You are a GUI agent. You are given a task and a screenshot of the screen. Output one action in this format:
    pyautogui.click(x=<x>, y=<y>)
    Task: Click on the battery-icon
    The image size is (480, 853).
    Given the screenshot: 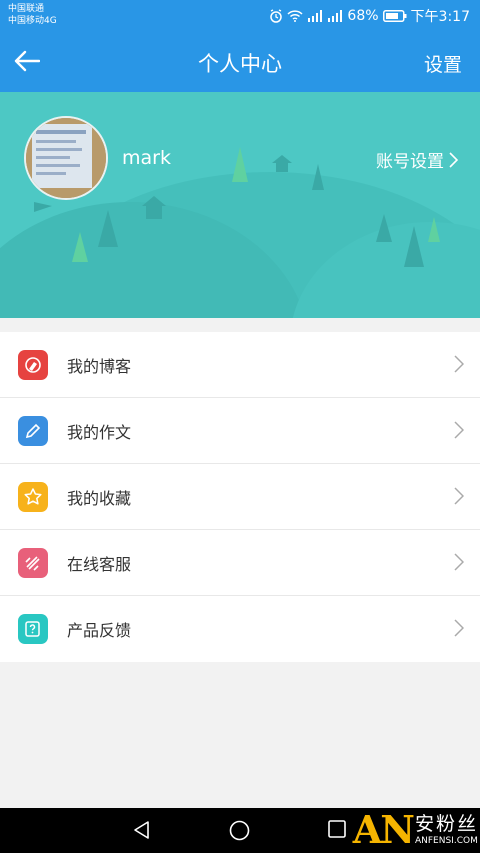 What is the action you would take?
    pyautogui.click(x=394, y=16)
    